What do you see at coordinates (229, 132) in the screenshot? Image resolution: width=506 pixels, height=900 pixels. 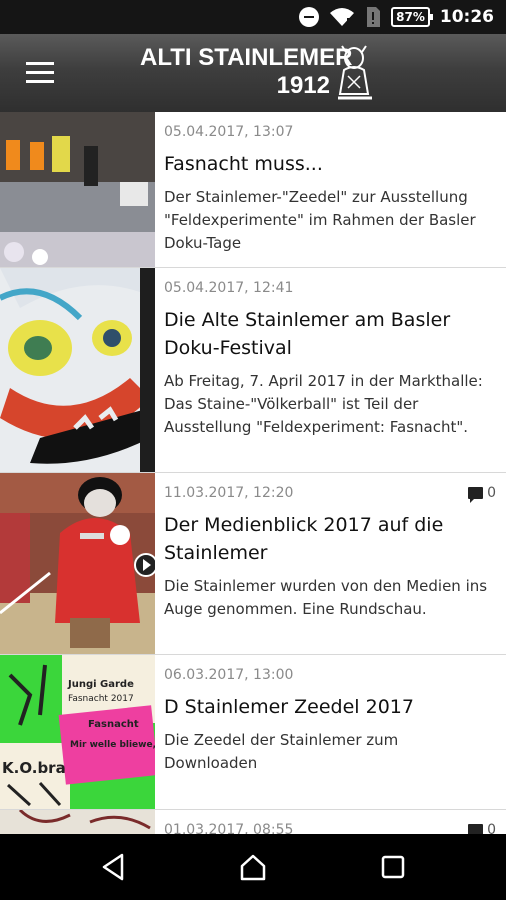 I see `article-date: 05.04.2017, 13:07` at bounding box center [229, 132].